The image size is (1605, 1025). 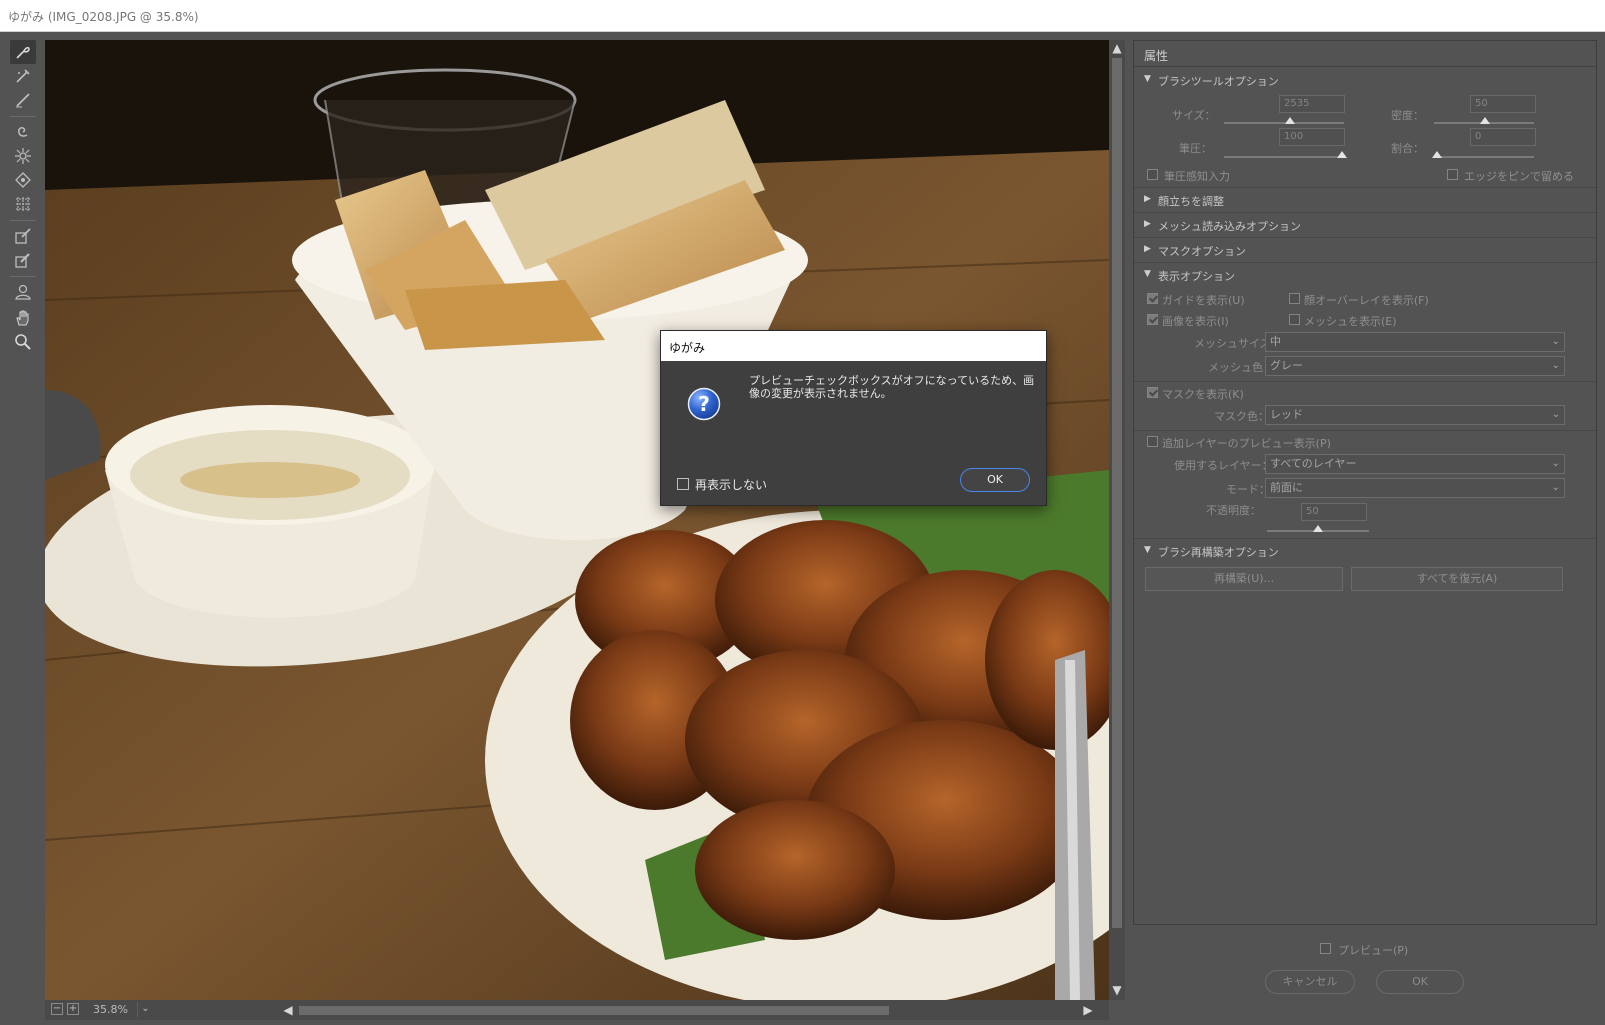 I want to click on pressure-input: 100, so click(x=1312, y=137).